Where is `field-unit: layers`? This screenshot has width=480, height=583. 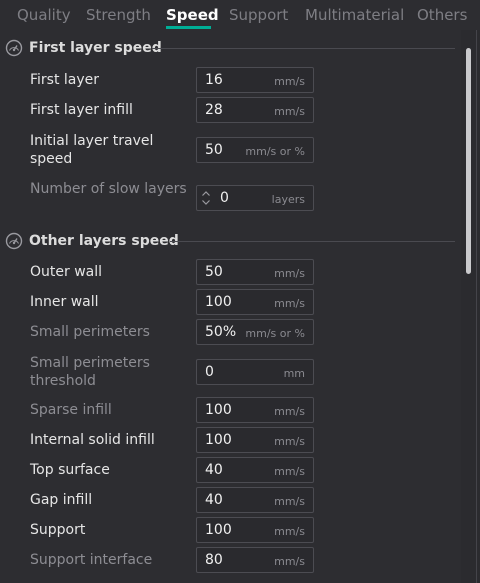 field-unit: layers is located at coordinates (288, 199).